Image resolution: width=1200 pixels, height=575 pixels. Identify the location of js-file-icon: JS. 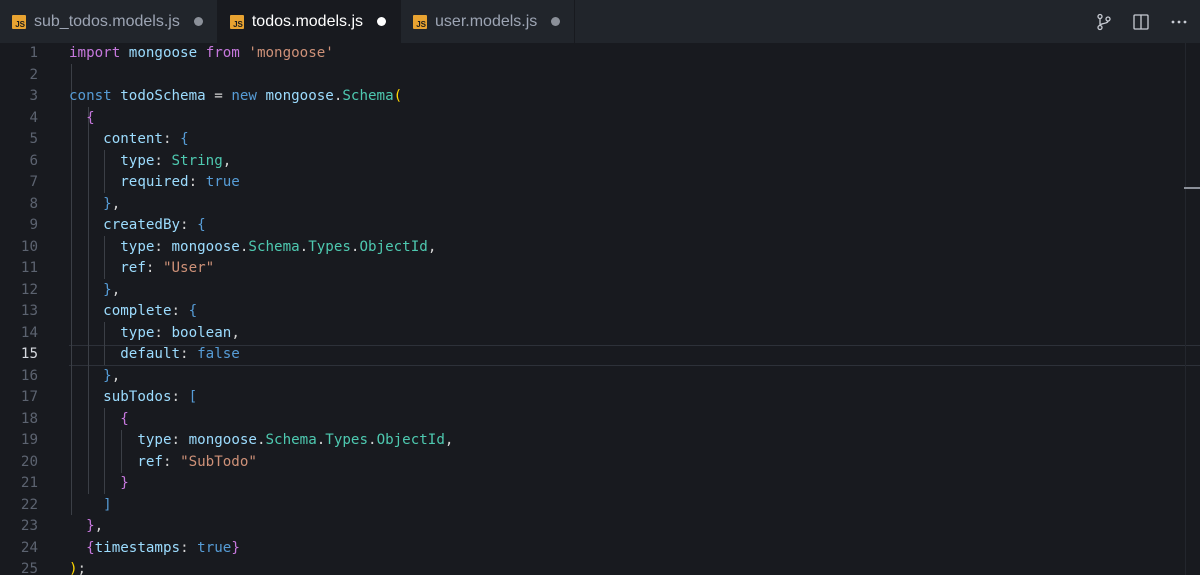
(420, 21).